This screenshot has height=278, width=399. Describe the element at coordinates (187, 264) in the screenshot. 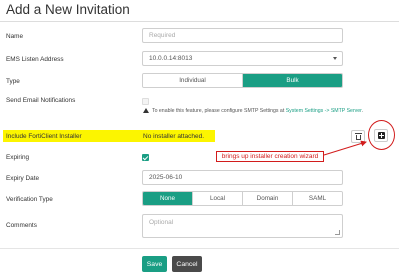

I see `cancel-button: Cancel` at that location.